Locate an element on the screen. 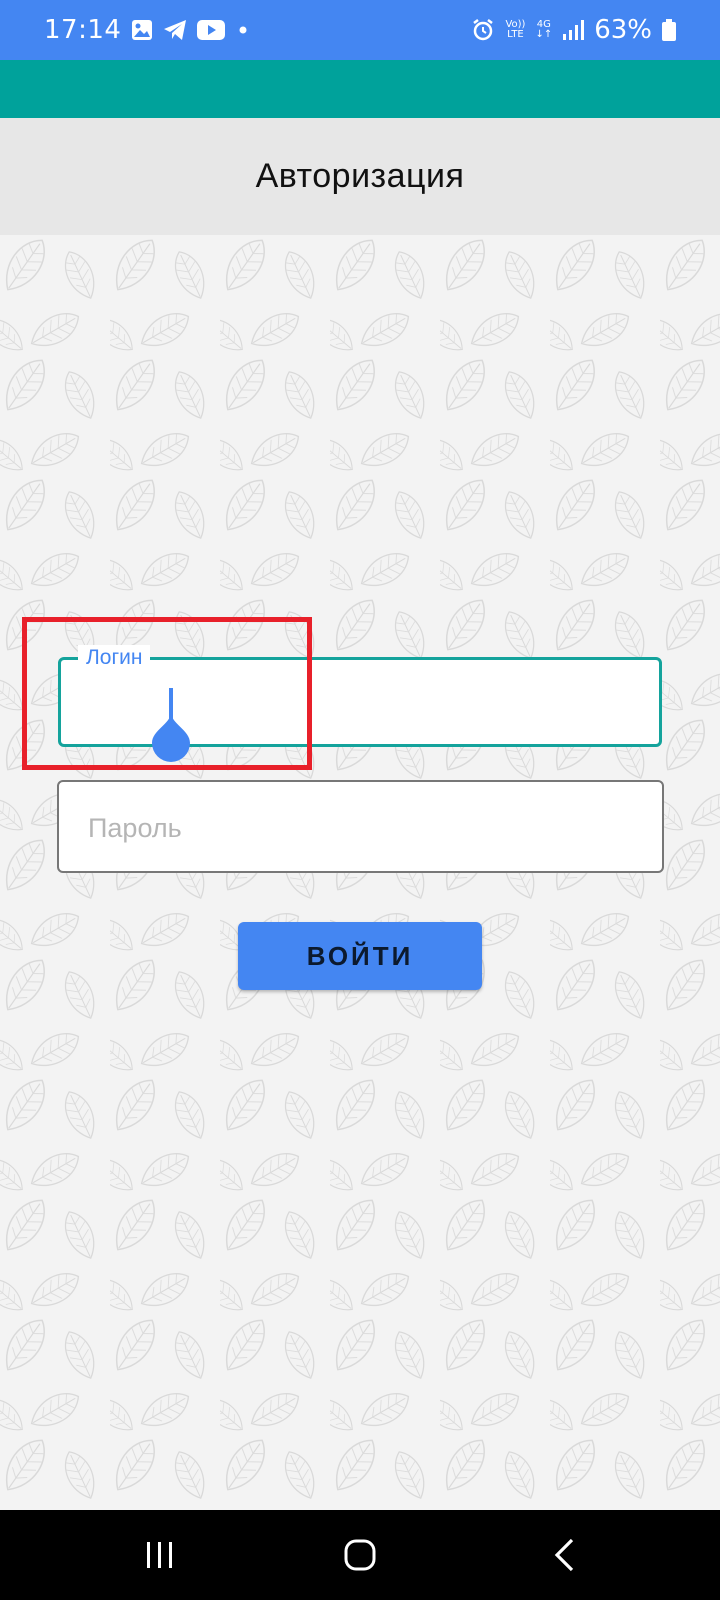  volte-bottom: LTE is located at coordinates (515, 34).